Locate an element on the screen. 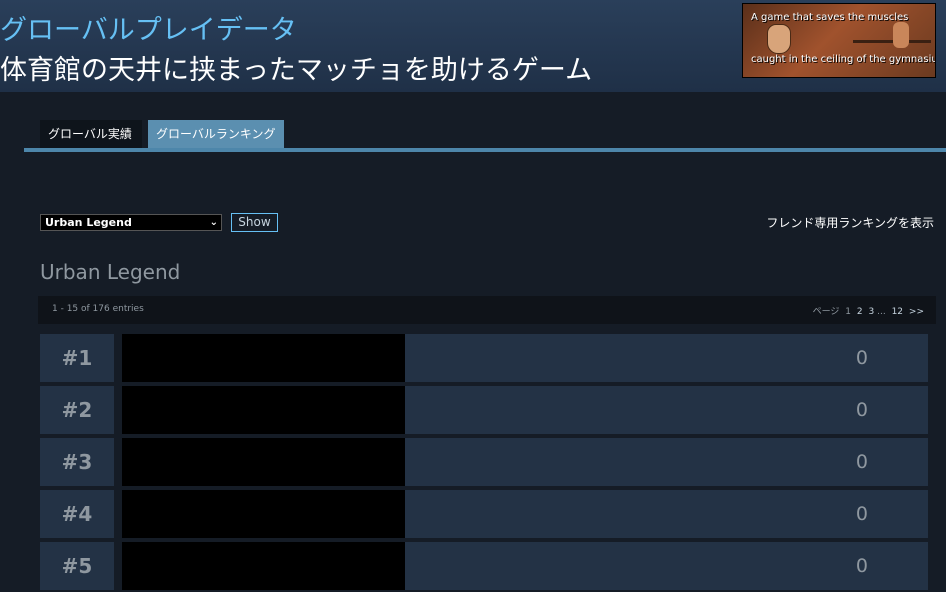 The height and width of the screenshot is (592, 946). leaderboard-row: #4 0 is located at coordinates (484, 514).